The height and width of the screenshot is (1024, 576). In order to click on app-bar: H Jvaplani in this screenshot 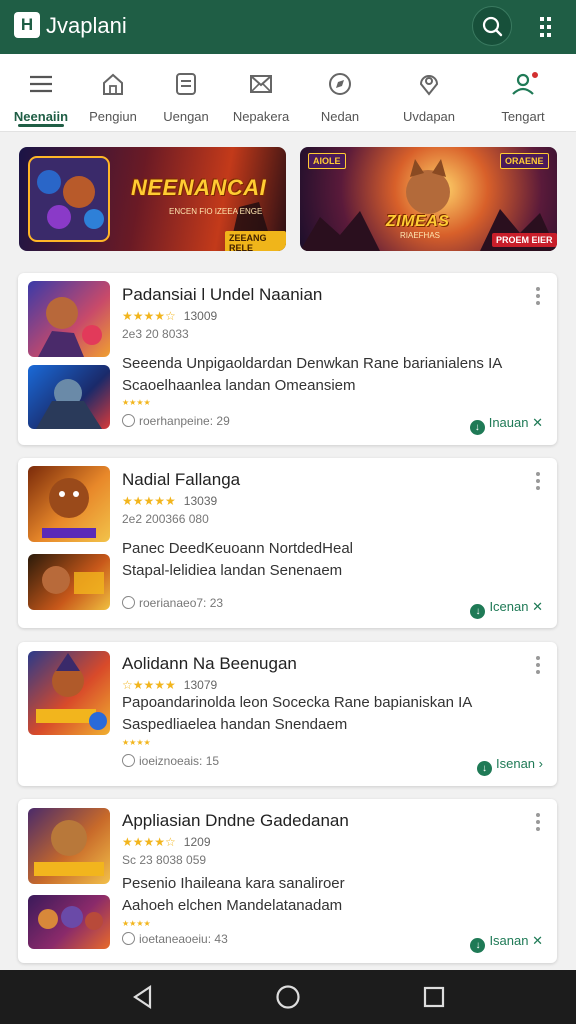, I will do `click(288, 27)`.